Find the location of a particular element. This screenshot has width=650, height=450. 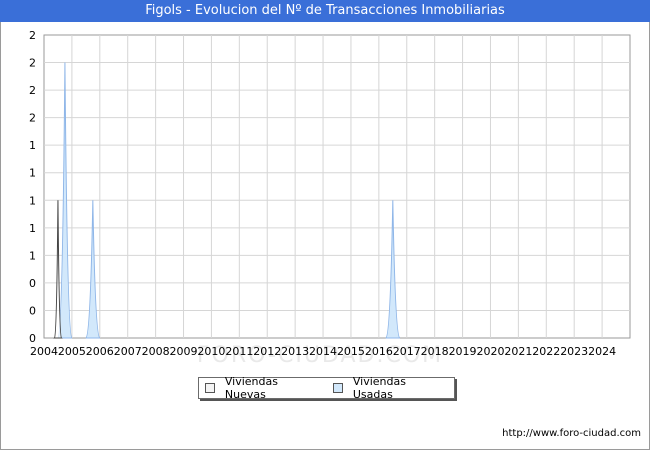

legend-item-usadas: Viviendas Usadas is located at coordinates (390, 388).